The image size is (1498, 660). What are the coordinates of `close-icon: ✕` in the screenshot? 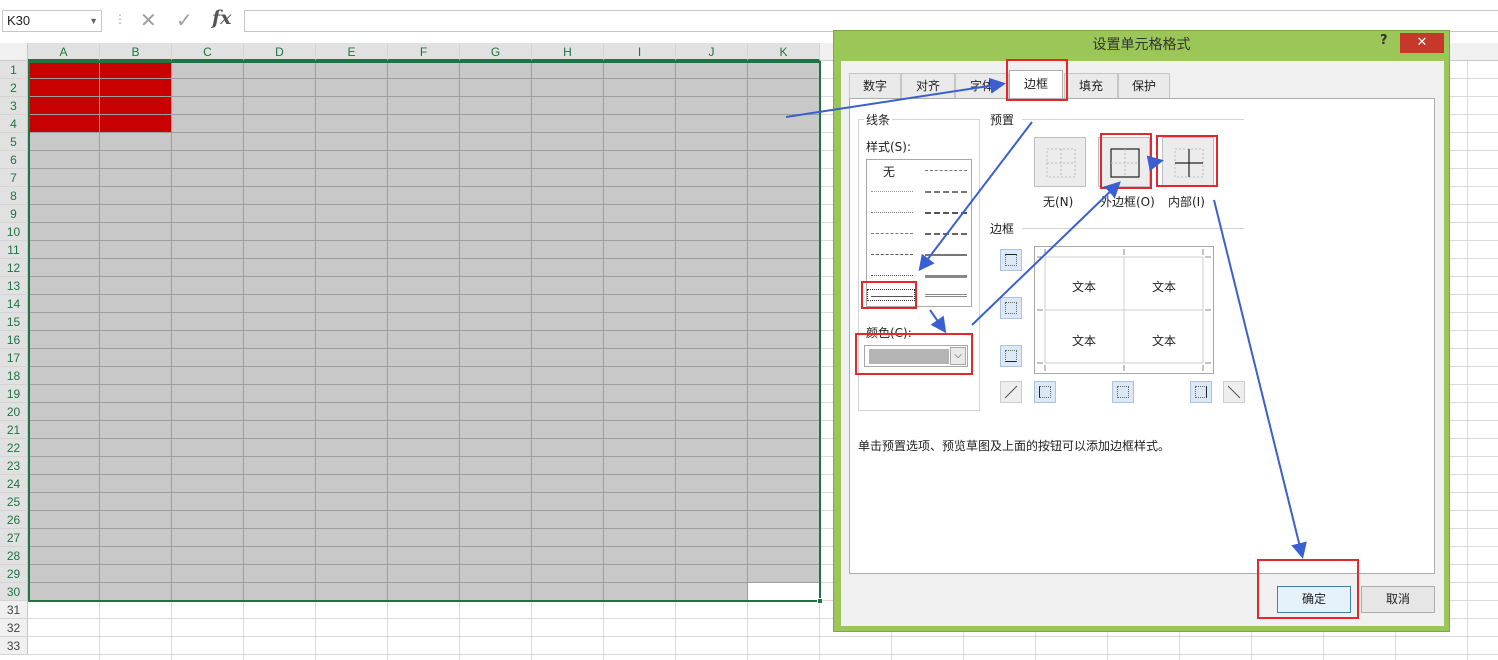 It's located at (1422, 43).